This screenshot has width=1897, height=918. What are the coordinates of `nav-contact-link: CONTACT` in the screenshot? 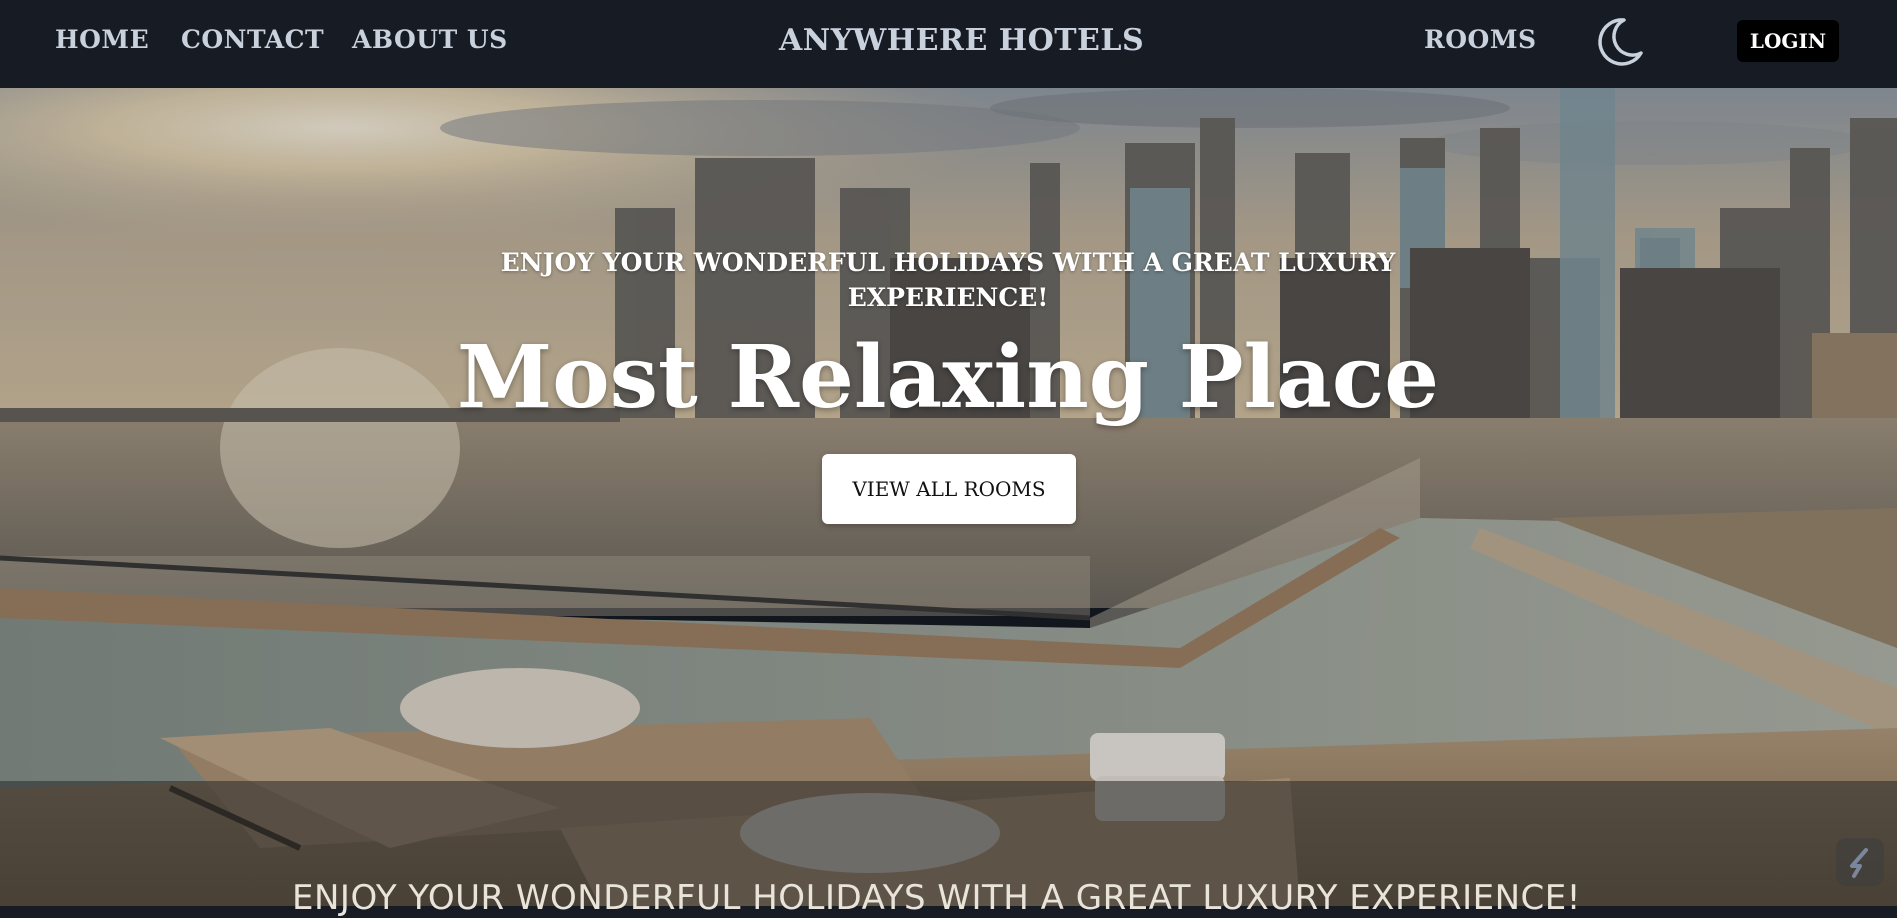 It's located at (252, 39).